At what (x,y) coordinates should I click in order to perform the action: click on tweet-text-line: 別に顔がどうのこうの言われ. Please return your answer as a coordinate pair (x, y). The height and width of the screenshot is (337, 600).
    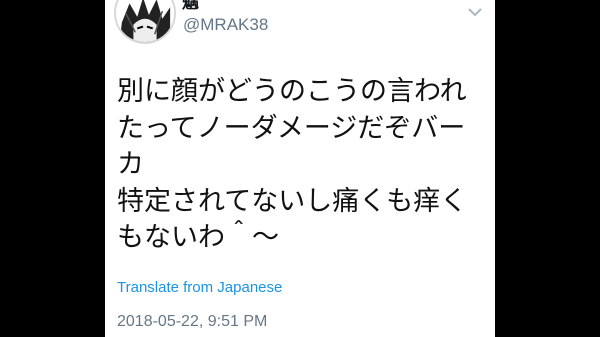
    Looking at the image, I should click on (292, 91).